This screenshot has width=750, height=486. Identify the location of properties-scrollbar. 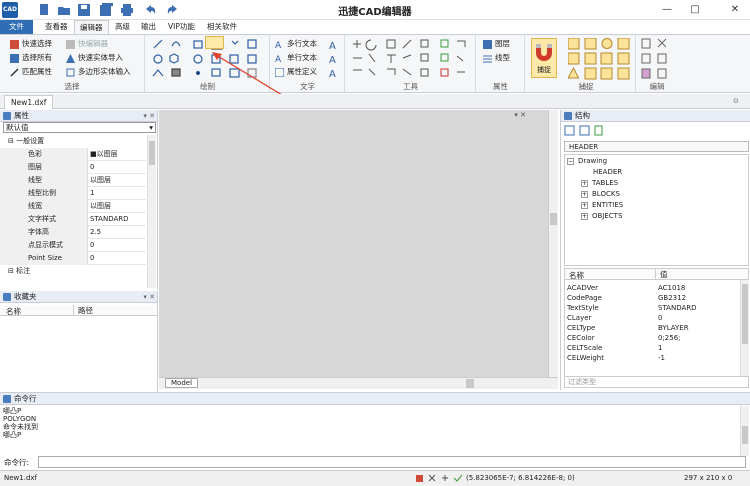
(151, 211).